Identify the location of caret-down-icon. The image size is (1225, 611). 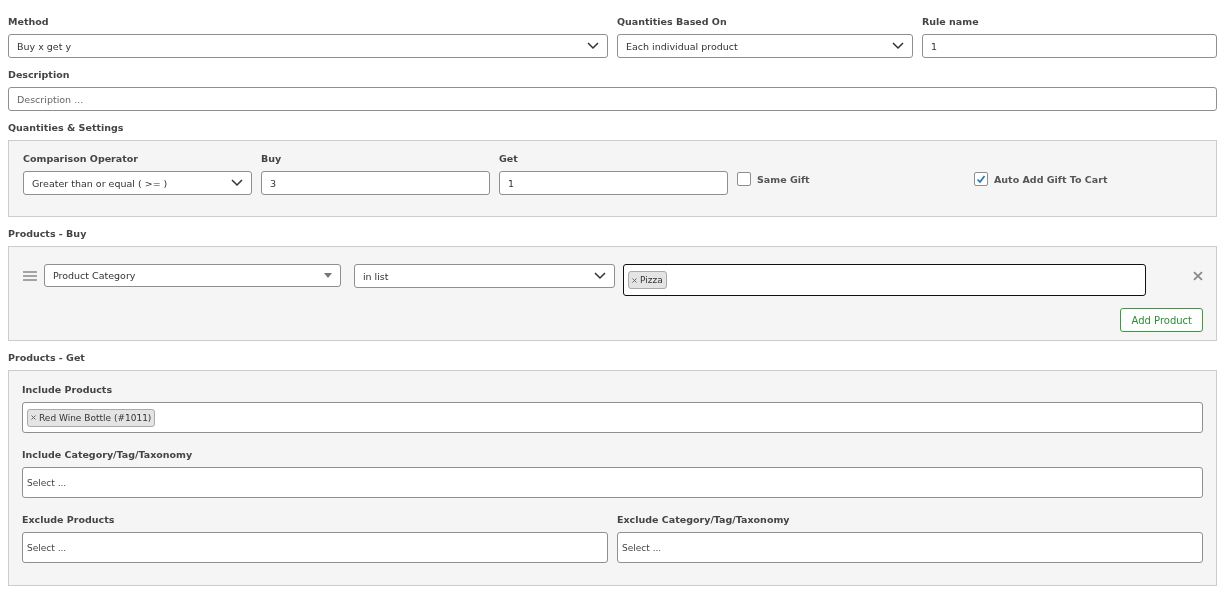
(327, 275).